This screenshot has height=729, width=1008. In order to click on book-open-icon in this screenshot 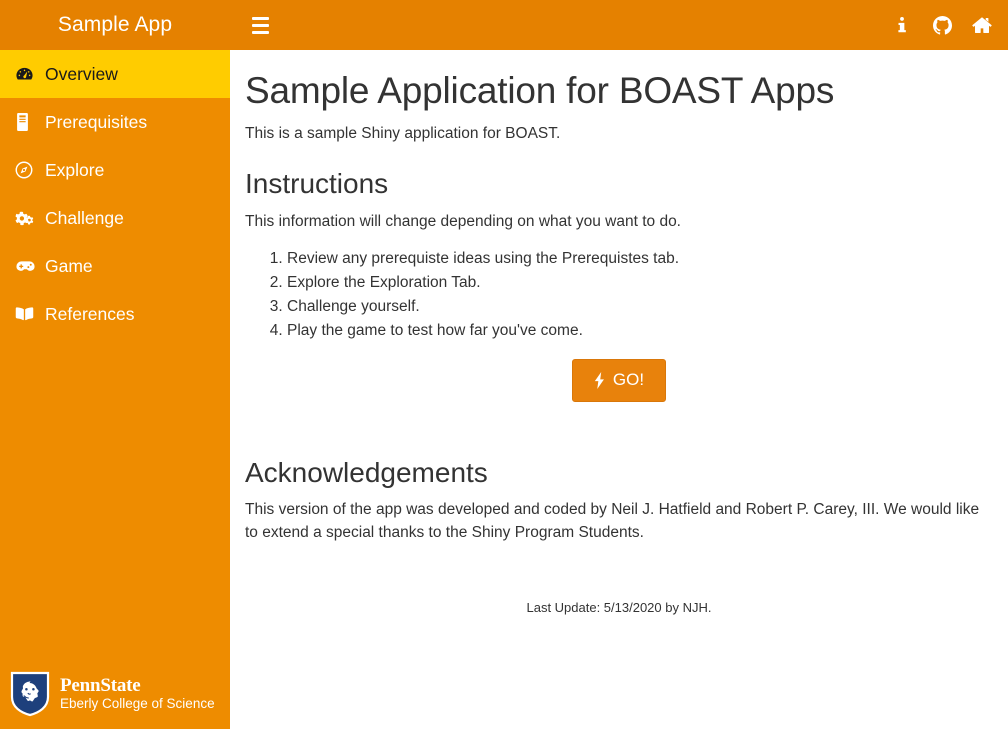, I will do `click(28, 314)`.